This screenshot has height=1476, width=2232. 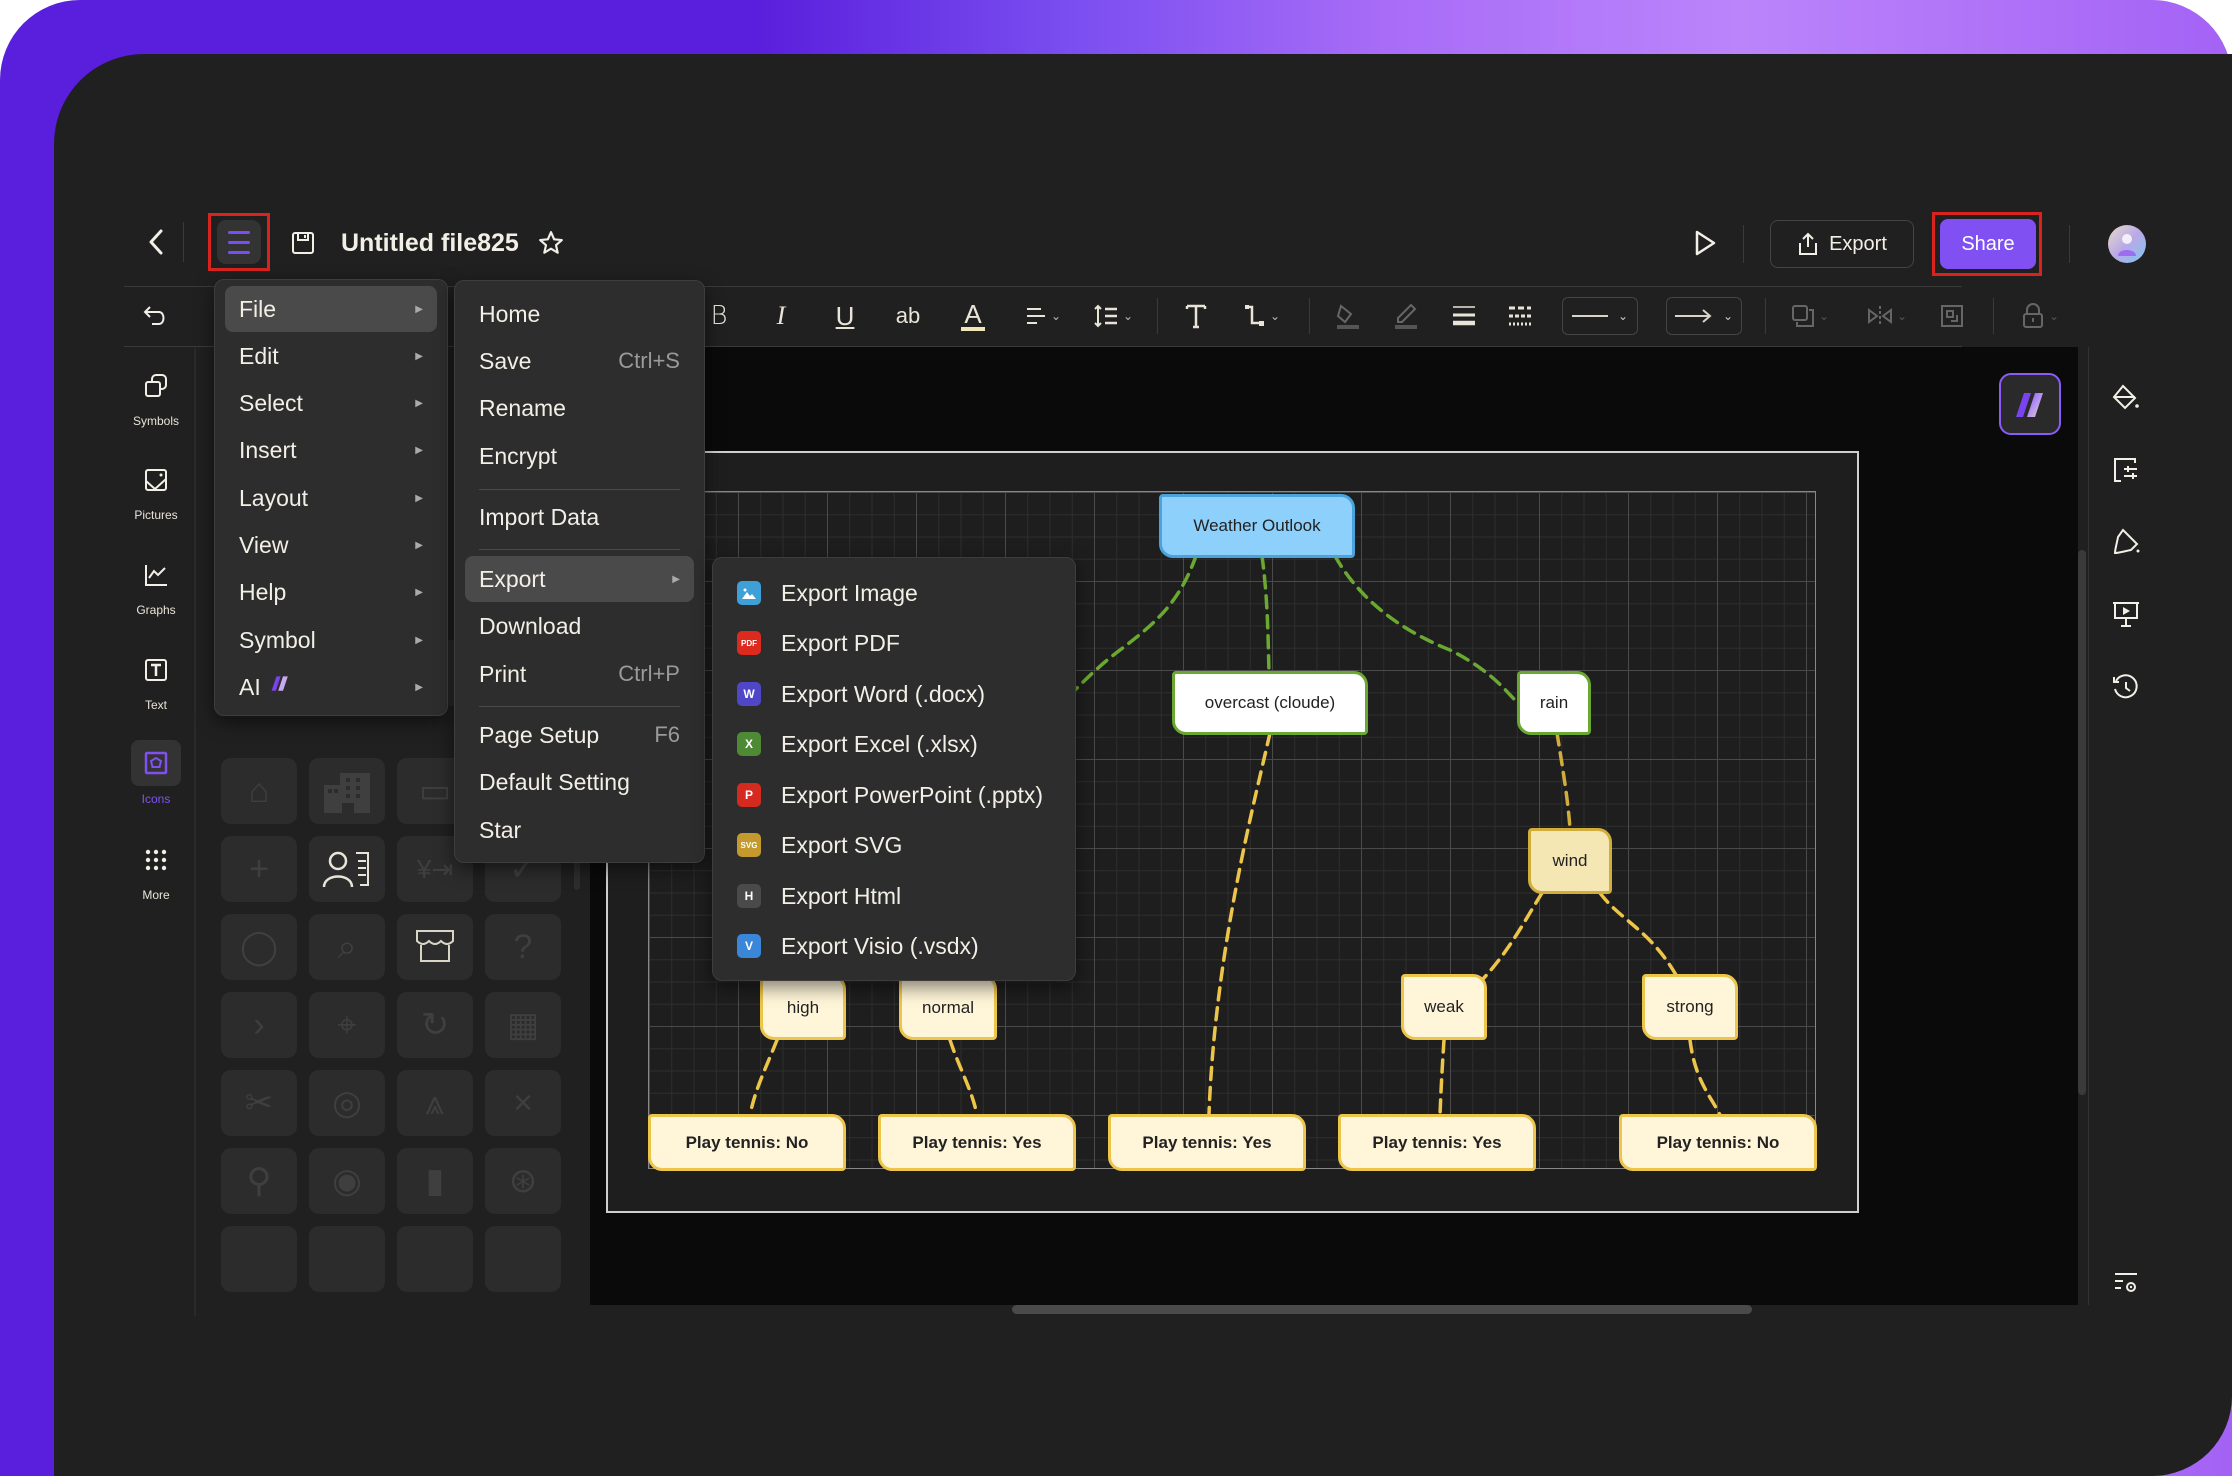 I want to click on menu-item-rename: Rename, so click(x=579, y=408).